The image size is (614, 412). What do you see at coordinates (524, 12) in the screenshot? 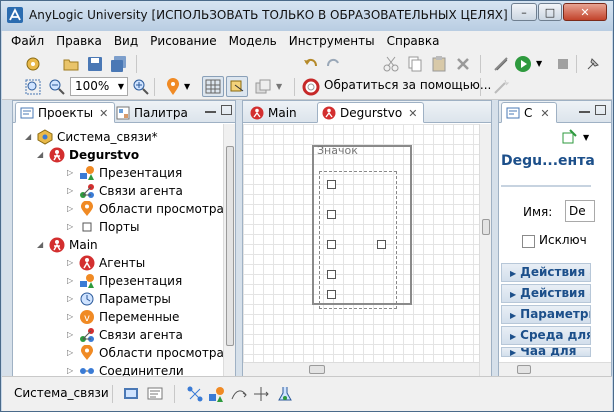
I see `minimize-button: –` at bounding box center [524, 12].